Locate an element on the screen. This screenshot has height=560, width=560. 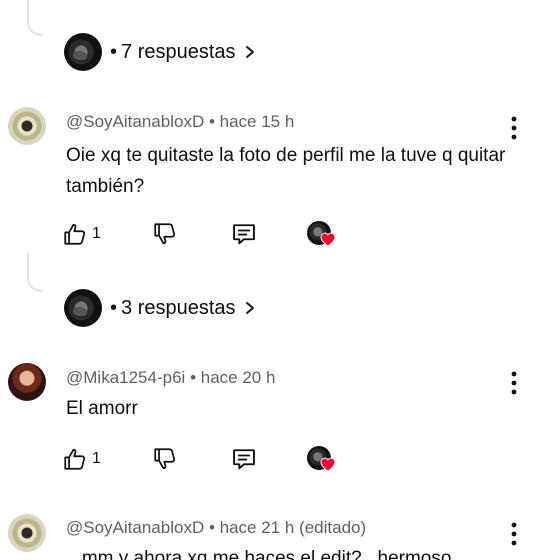
comment-meta: @SoyAitanabloxD • hace 15 h is located at coordinates (180, 122).